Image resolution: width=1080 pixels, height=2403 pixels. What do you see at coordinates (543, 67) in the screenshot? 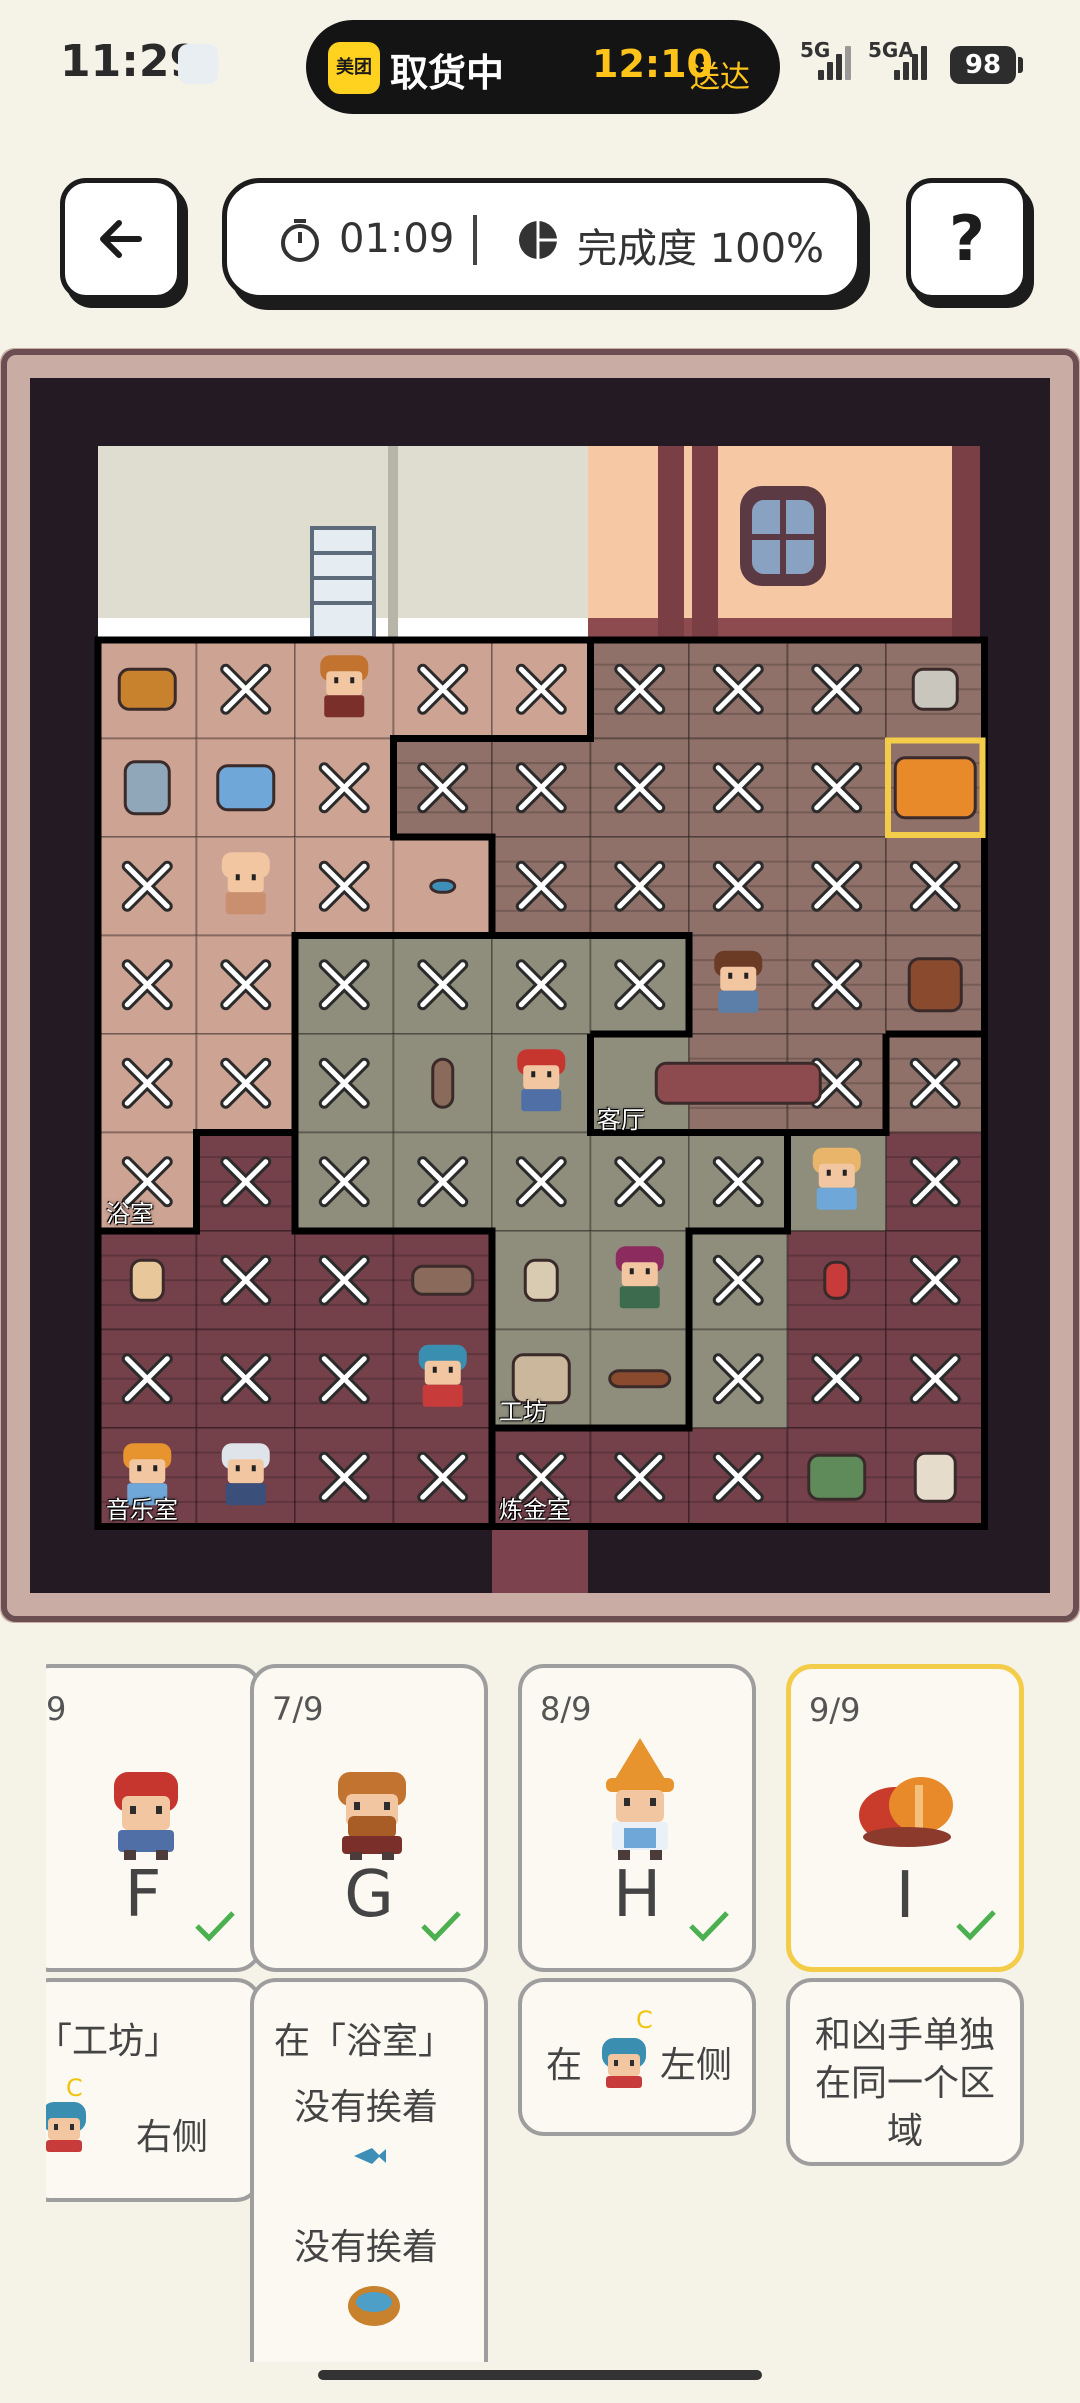
I see `delivery-status-pill: 美团 取货中 12:10 送达` at bounding box center [543, 67].